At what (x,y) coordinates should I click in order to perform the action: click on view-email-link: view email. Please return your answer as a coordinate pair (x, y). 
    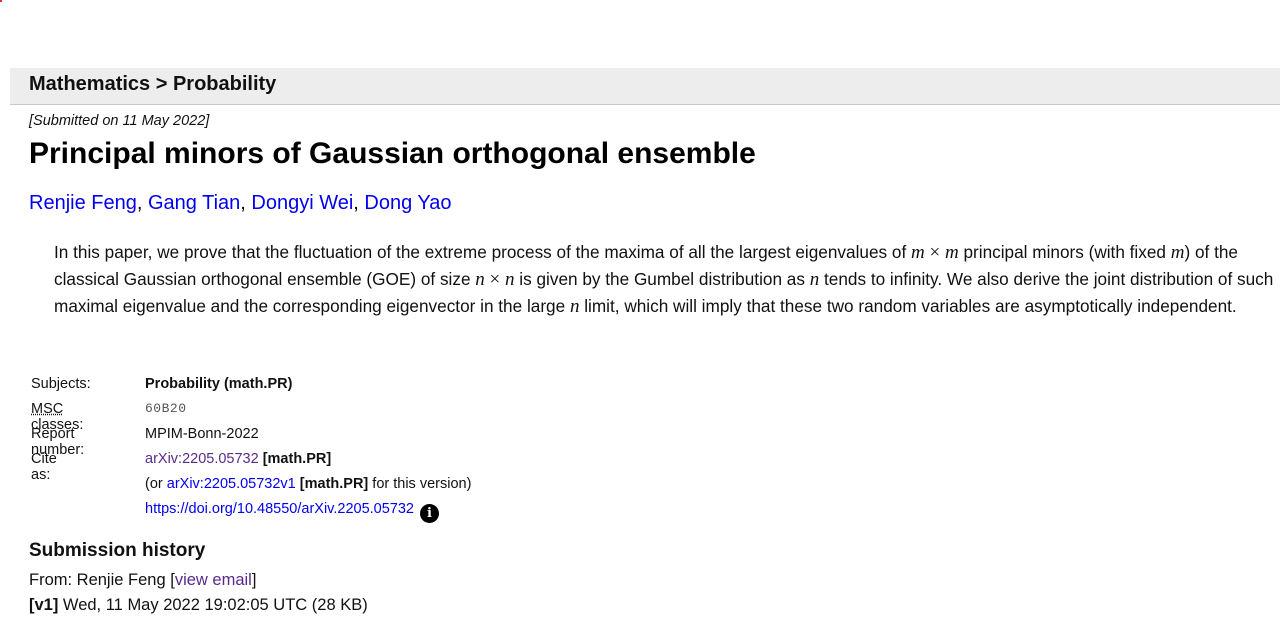
    Looking at the image, I should click on (213, 580).